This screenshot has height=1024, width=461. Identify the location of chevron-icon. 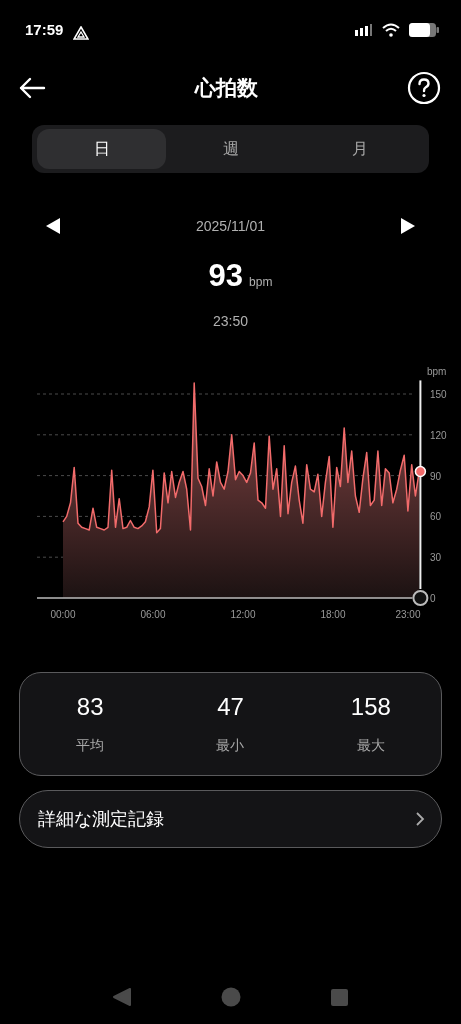
(420, 819).